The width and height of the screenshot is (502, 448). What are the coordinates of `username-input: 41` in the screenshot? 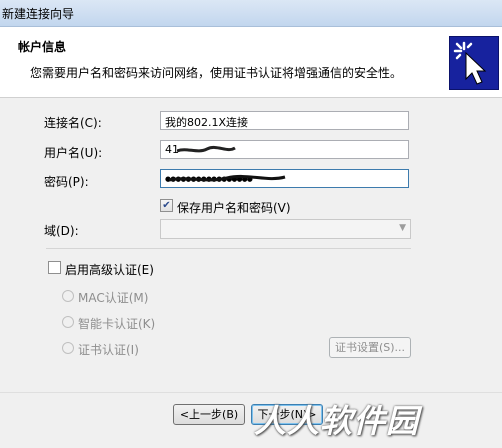 It's located at (284, 149).